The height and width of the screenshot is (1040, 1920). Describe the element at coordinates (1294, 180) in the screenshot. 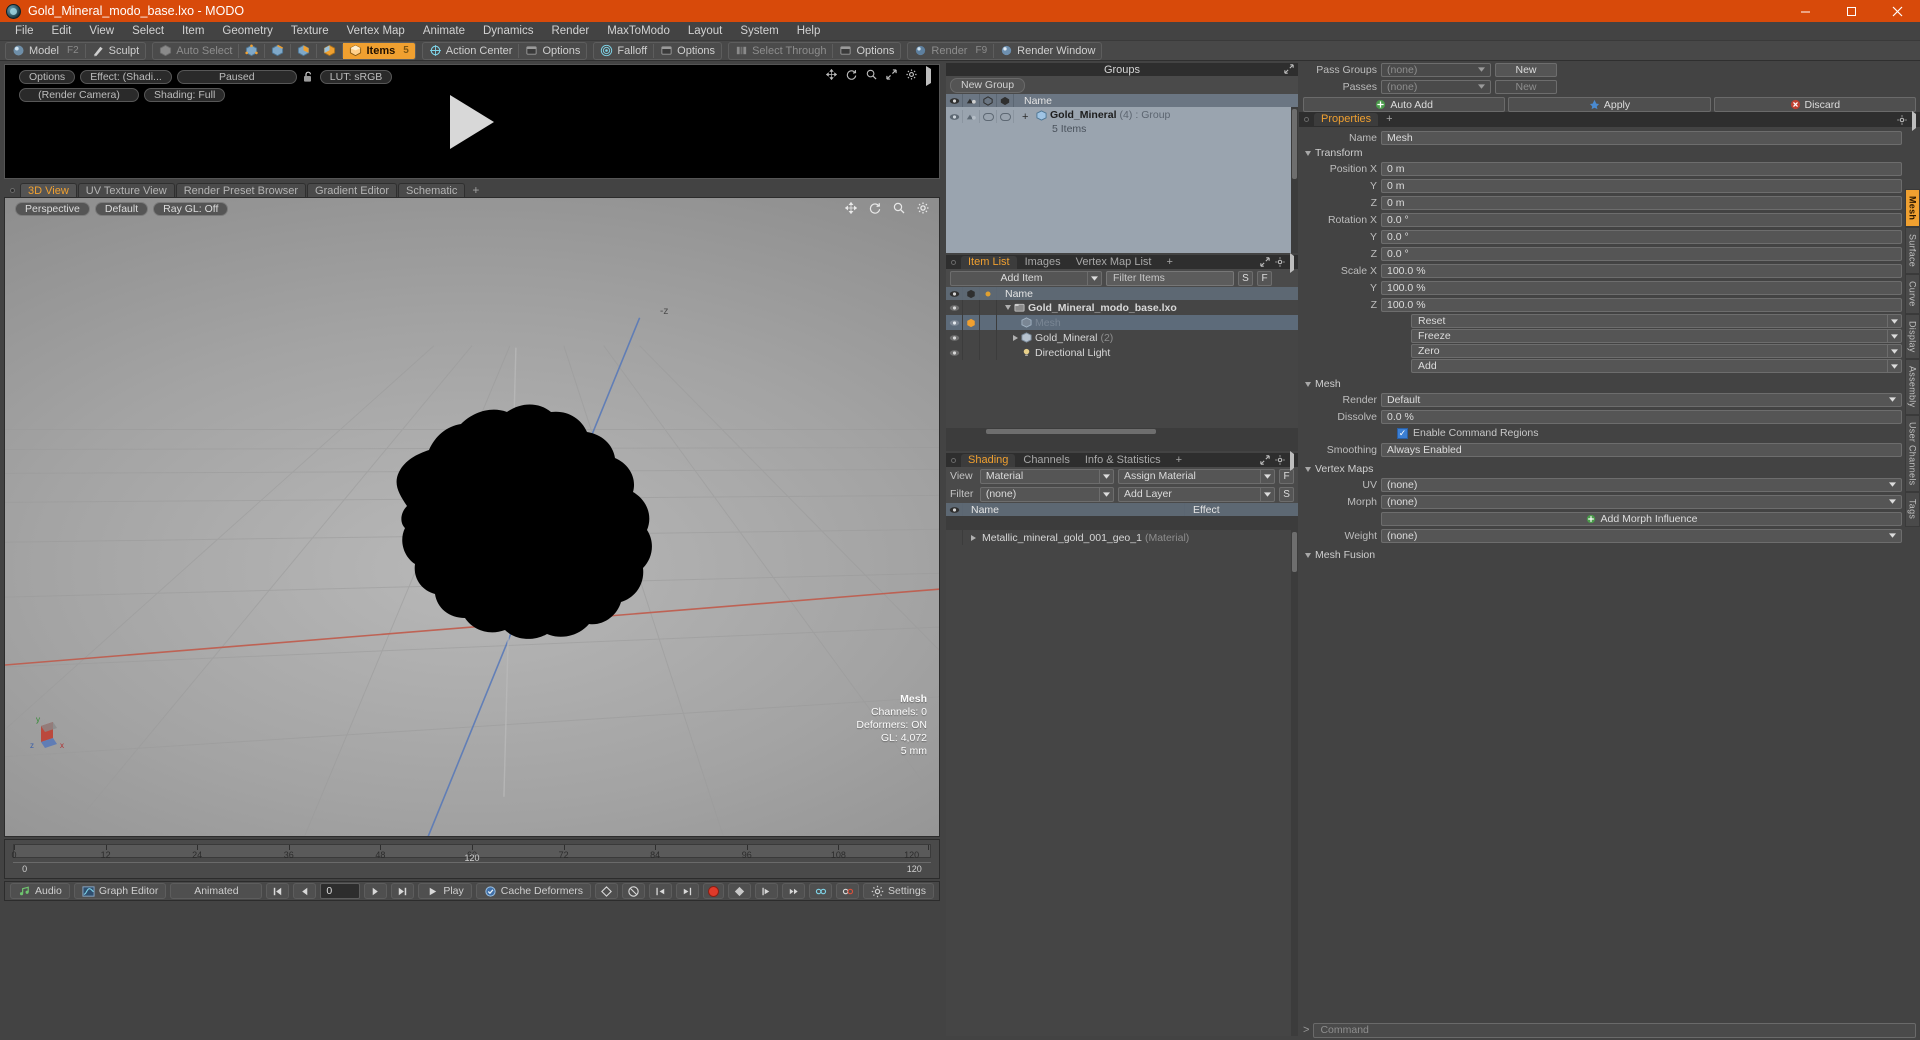

I see `groups-scrollbar` at that location.